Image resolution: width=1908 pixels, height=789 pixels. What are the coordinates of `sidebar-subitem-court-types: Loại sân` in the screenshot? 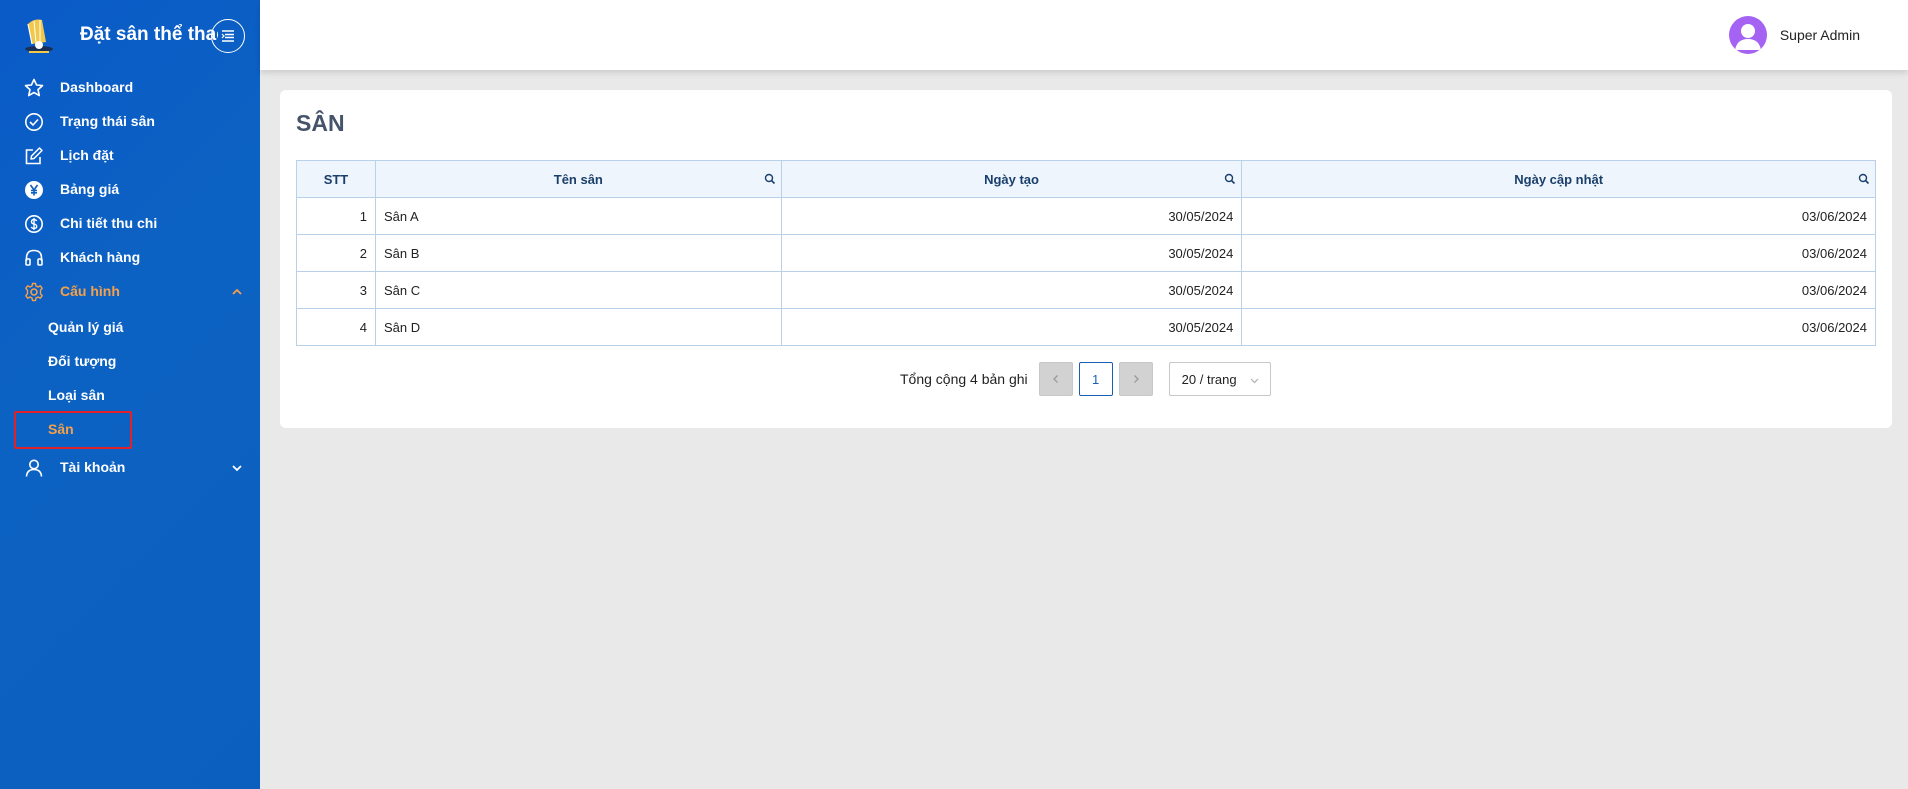 It's located at (130, 395).